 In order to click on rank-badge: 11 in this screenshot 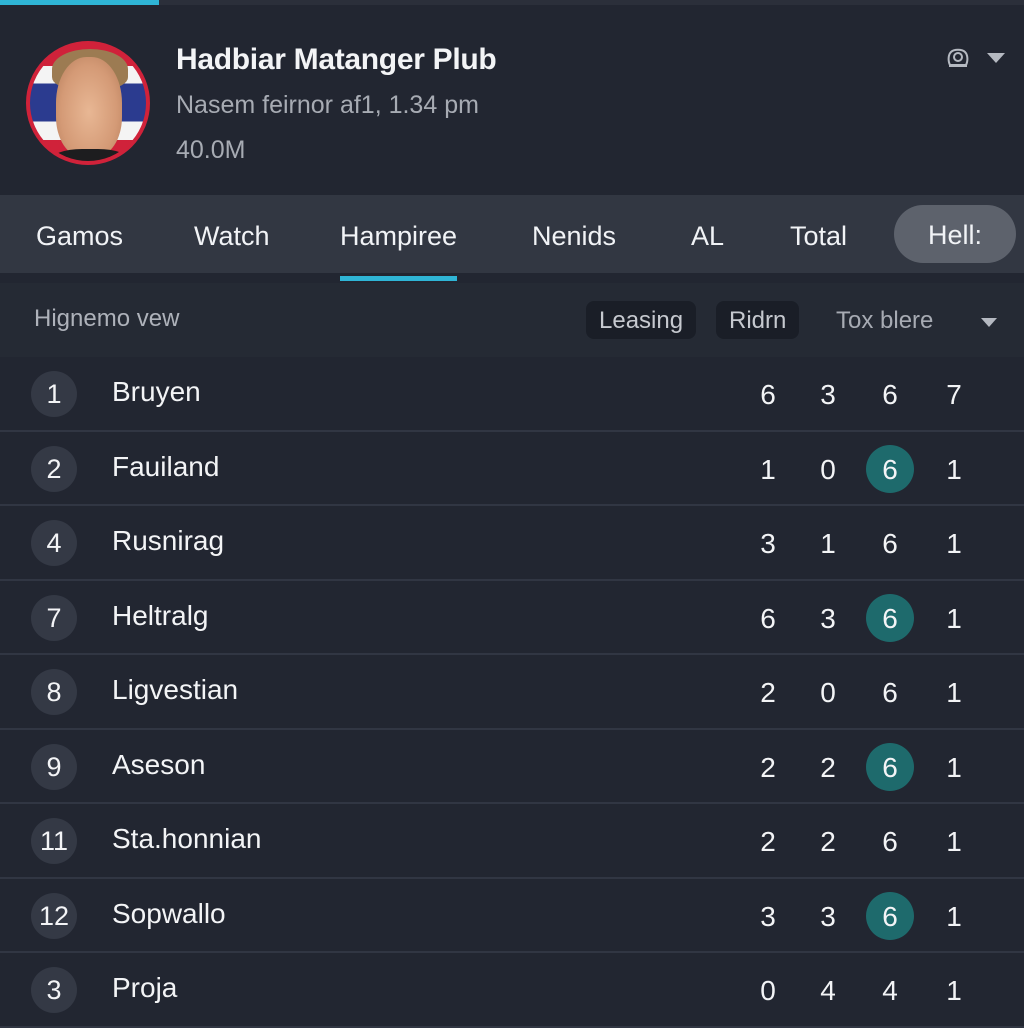, I will do `click(54, 841)`.